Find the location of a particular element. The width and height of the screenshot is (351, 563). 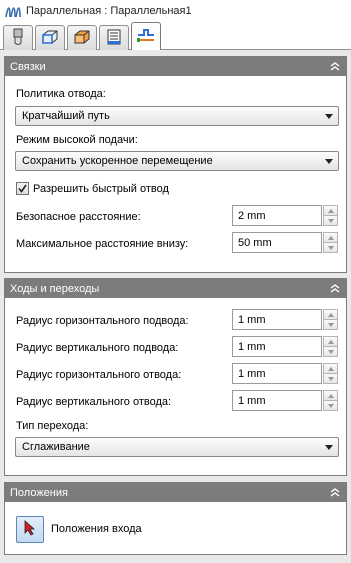

cursor-pointer-icon is located at coordinates (30, 529).